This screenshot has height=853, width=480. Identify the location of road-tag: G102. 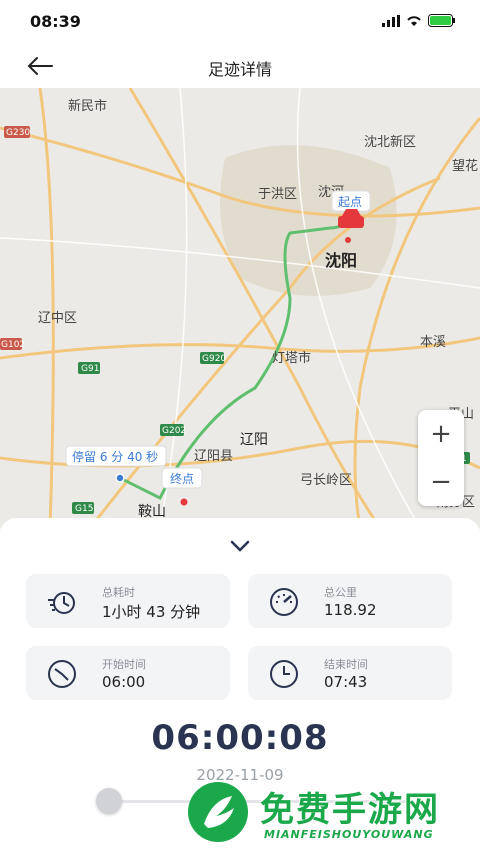
(13, 345).